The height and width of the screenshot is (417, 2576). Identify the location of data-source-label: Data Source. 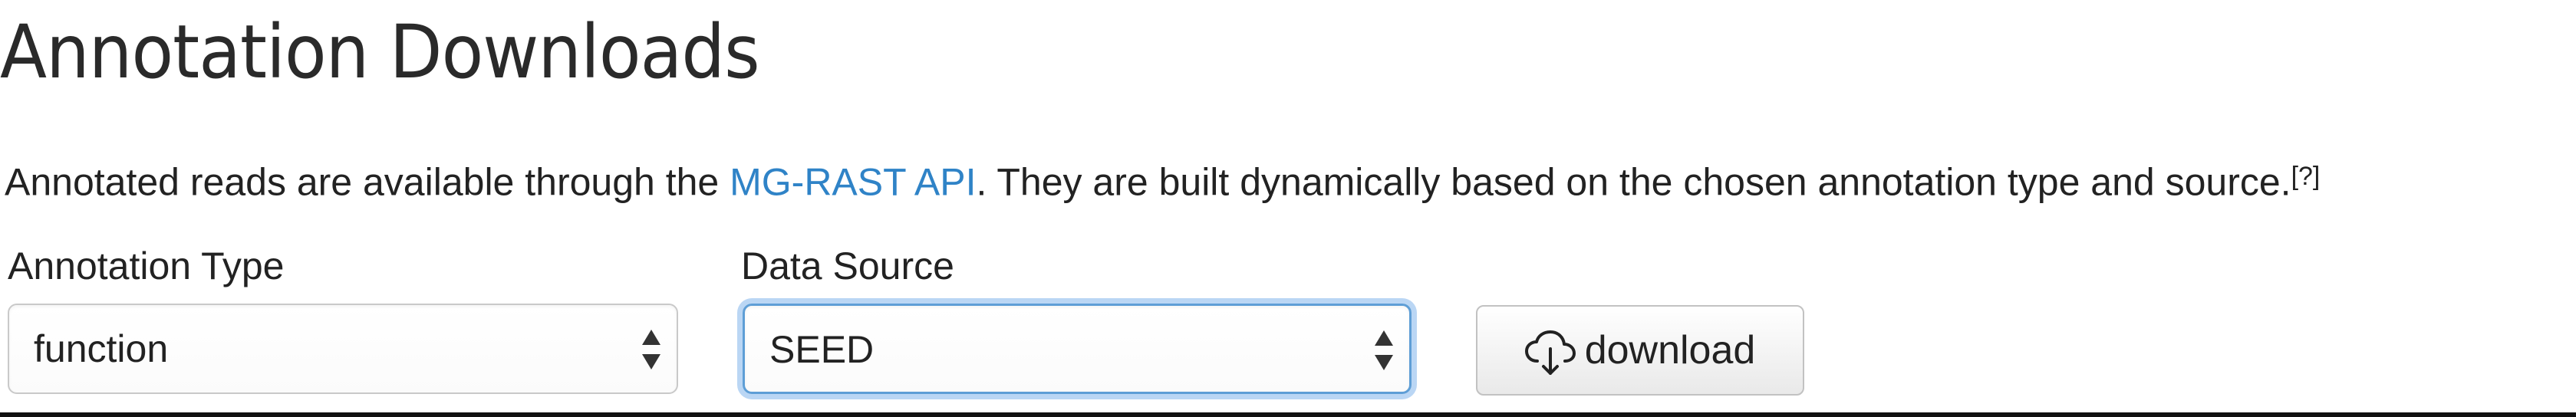
(847, 266).